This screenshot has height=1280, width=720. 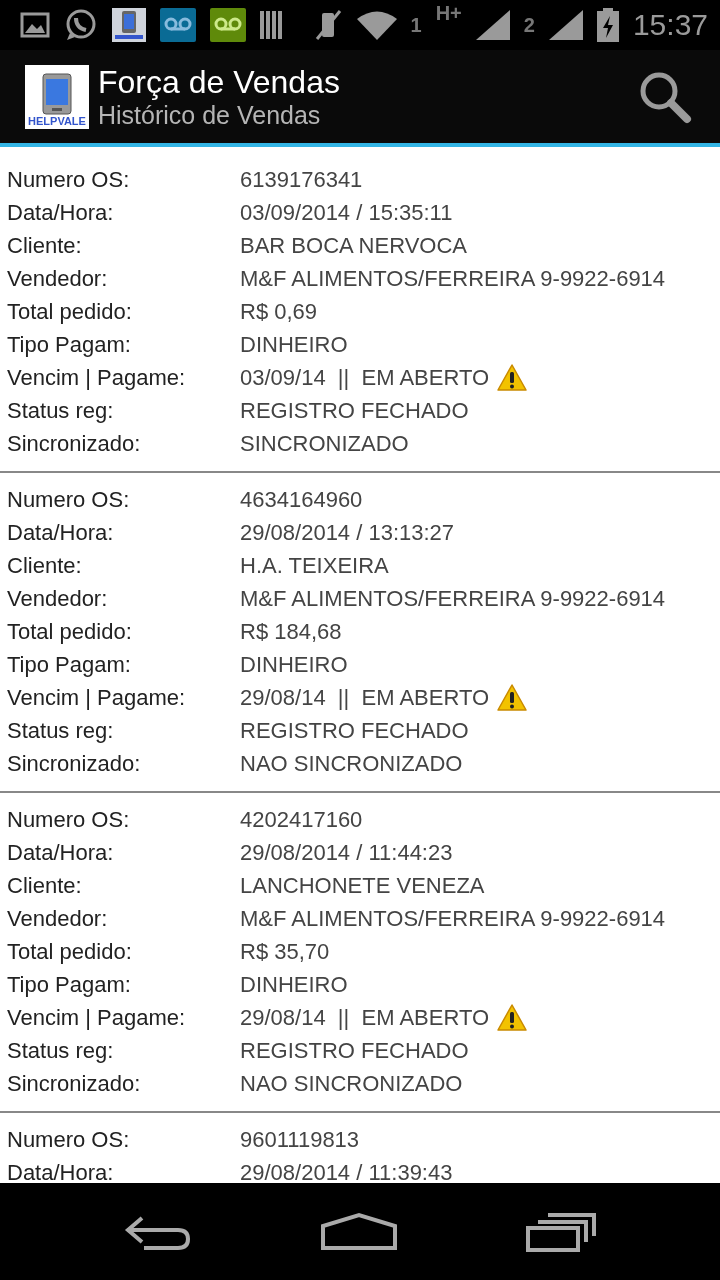 What do you see at coordinates (359, 1231) in the screenshot?
I see `home-icon` at bounding box center [359, 1231].